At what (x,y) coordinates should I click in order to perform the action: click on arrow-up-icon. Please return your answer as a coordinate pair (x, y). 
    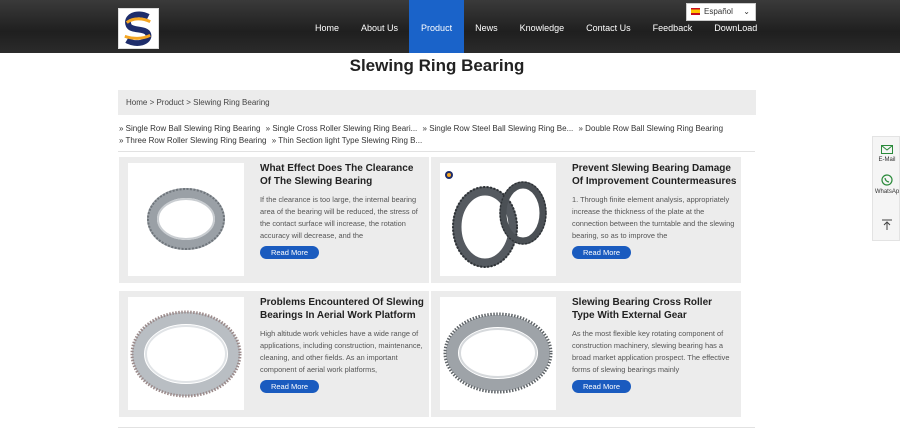
    Looking at the image, I should click on (887, 224).